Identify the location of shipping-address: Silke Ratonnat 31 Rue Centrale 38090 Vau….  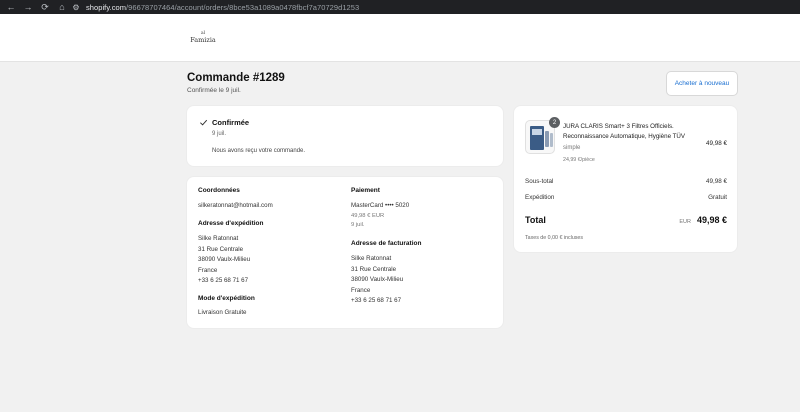
(224, 260).